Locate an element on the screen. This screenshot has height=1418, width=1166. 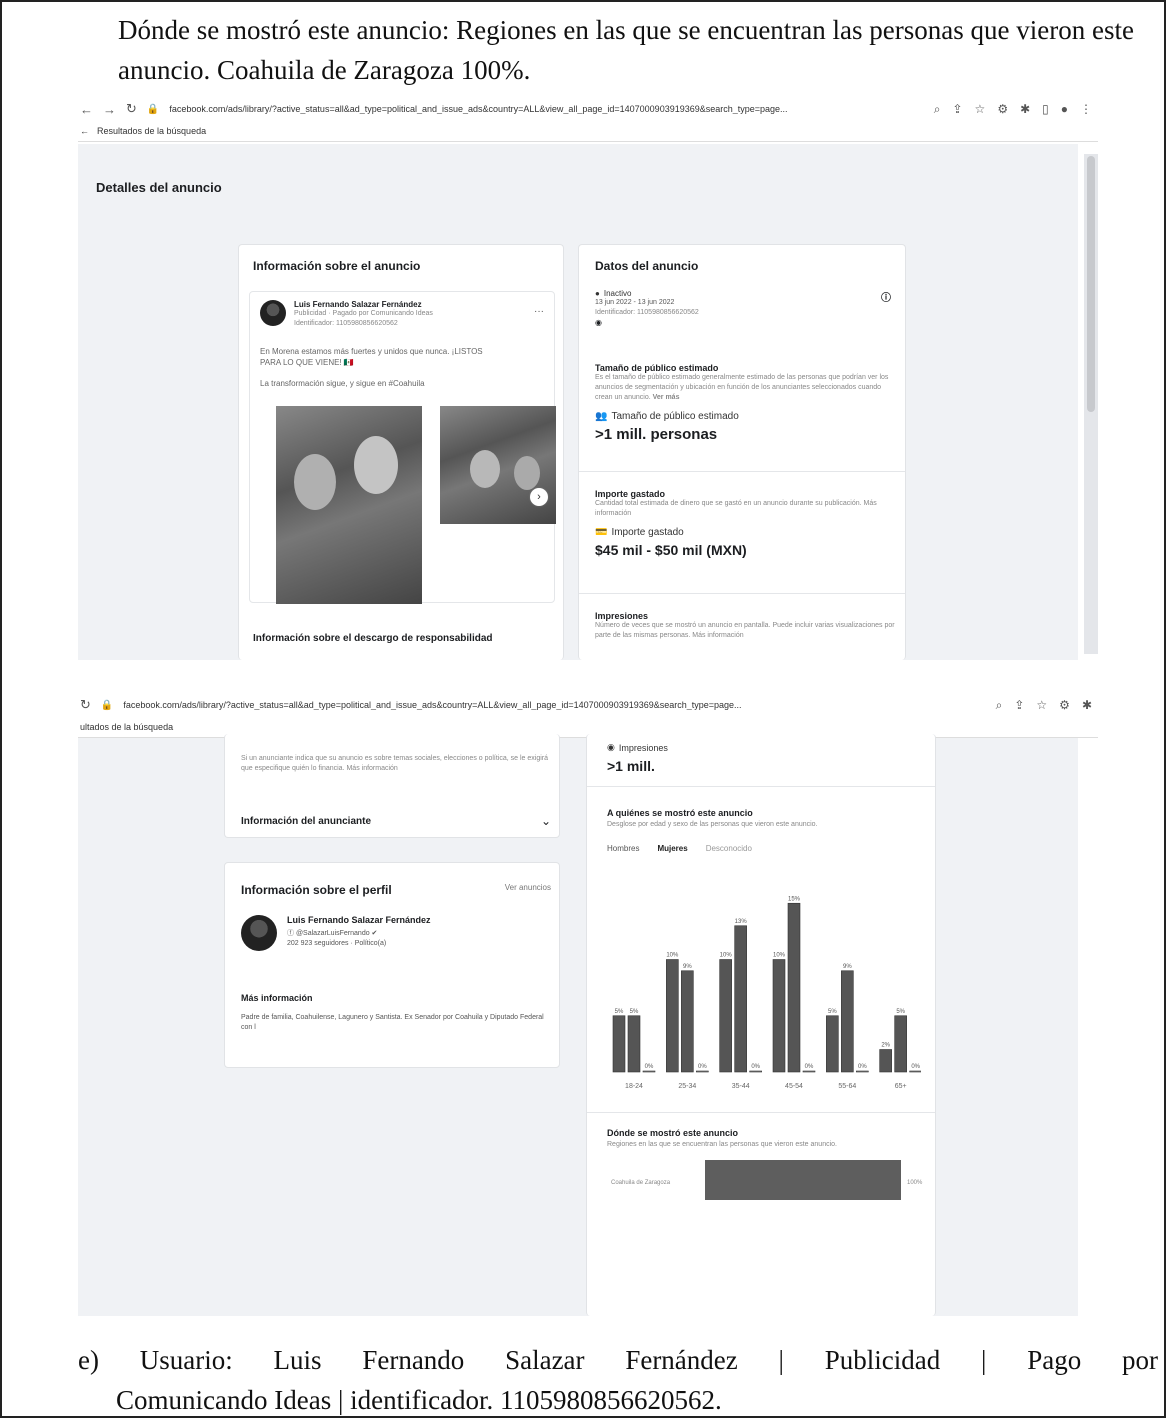
forward-arrow-icon: → is located at coordinates (109, 109).